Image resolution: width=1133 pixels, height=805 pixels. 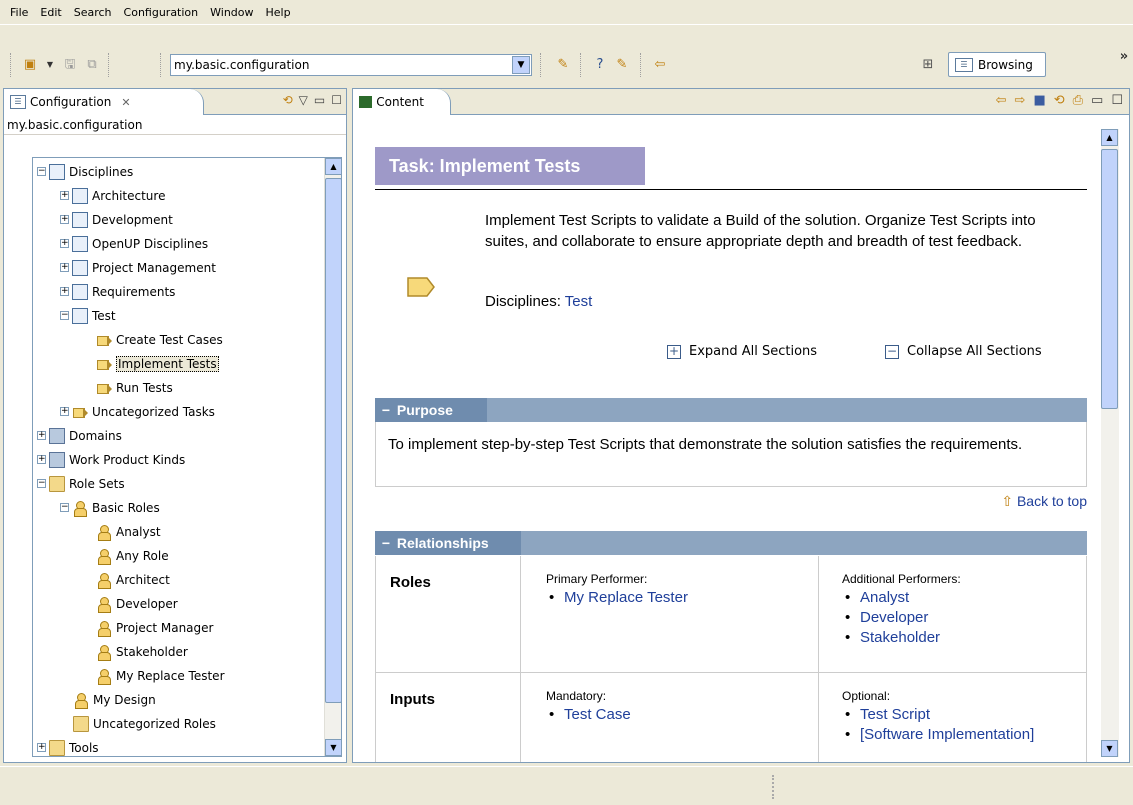 What do you see at coordinates (117, 291) in the screenshot?
I see `tree-item: + Requirements` at bounding box center [117, 291].